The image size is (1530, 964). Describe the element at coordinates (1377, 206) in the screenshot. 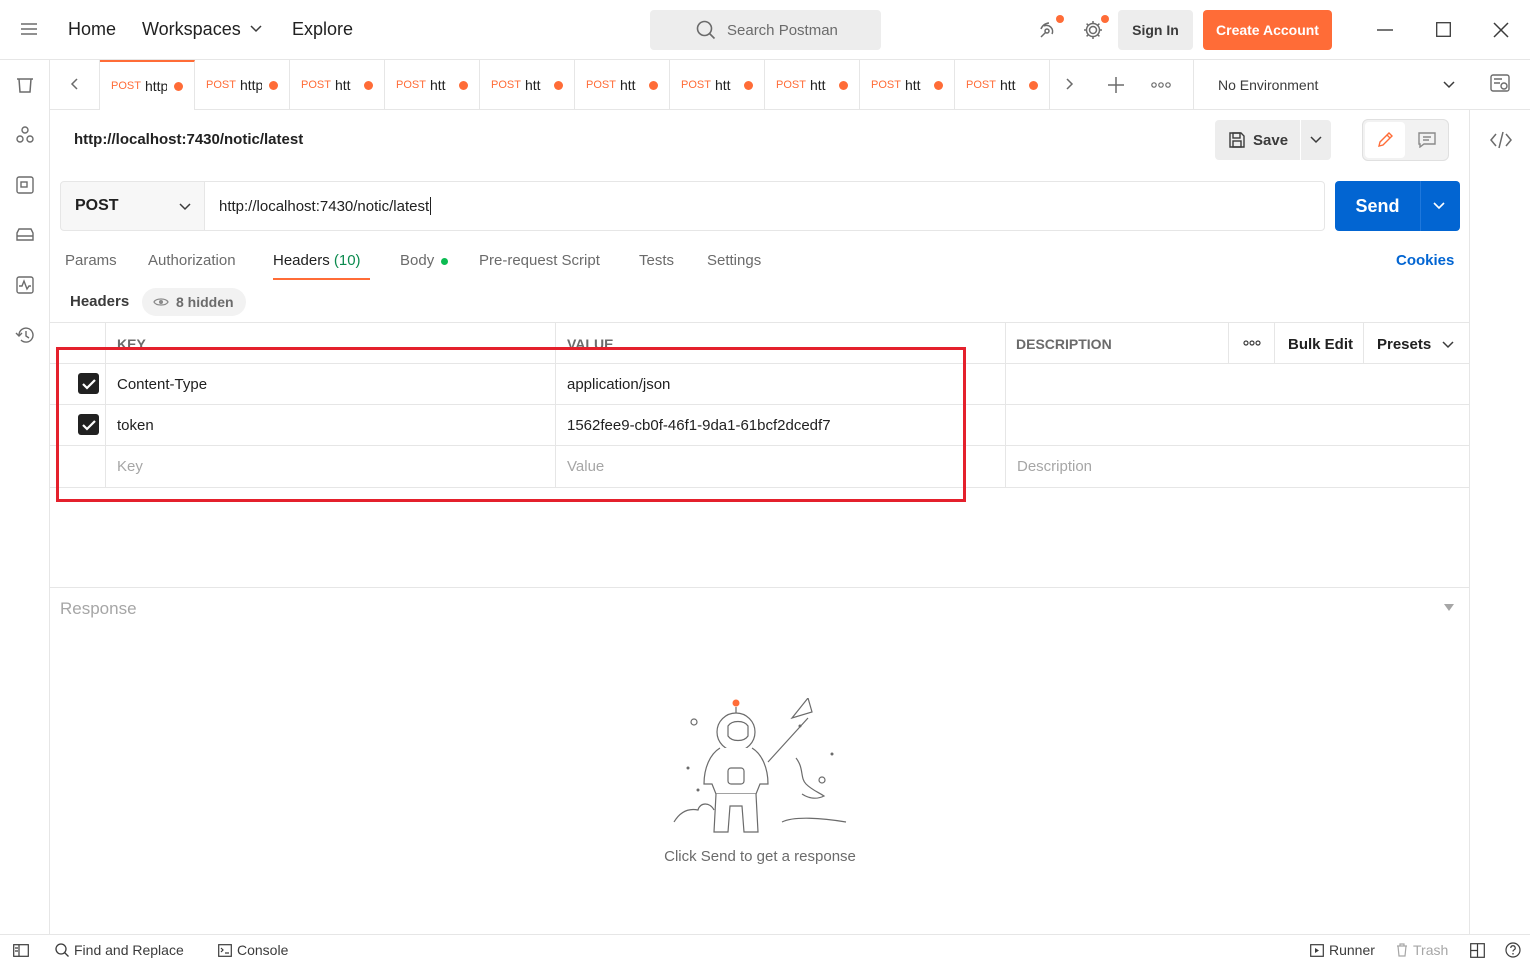

I see `send-button: Send` at that location.